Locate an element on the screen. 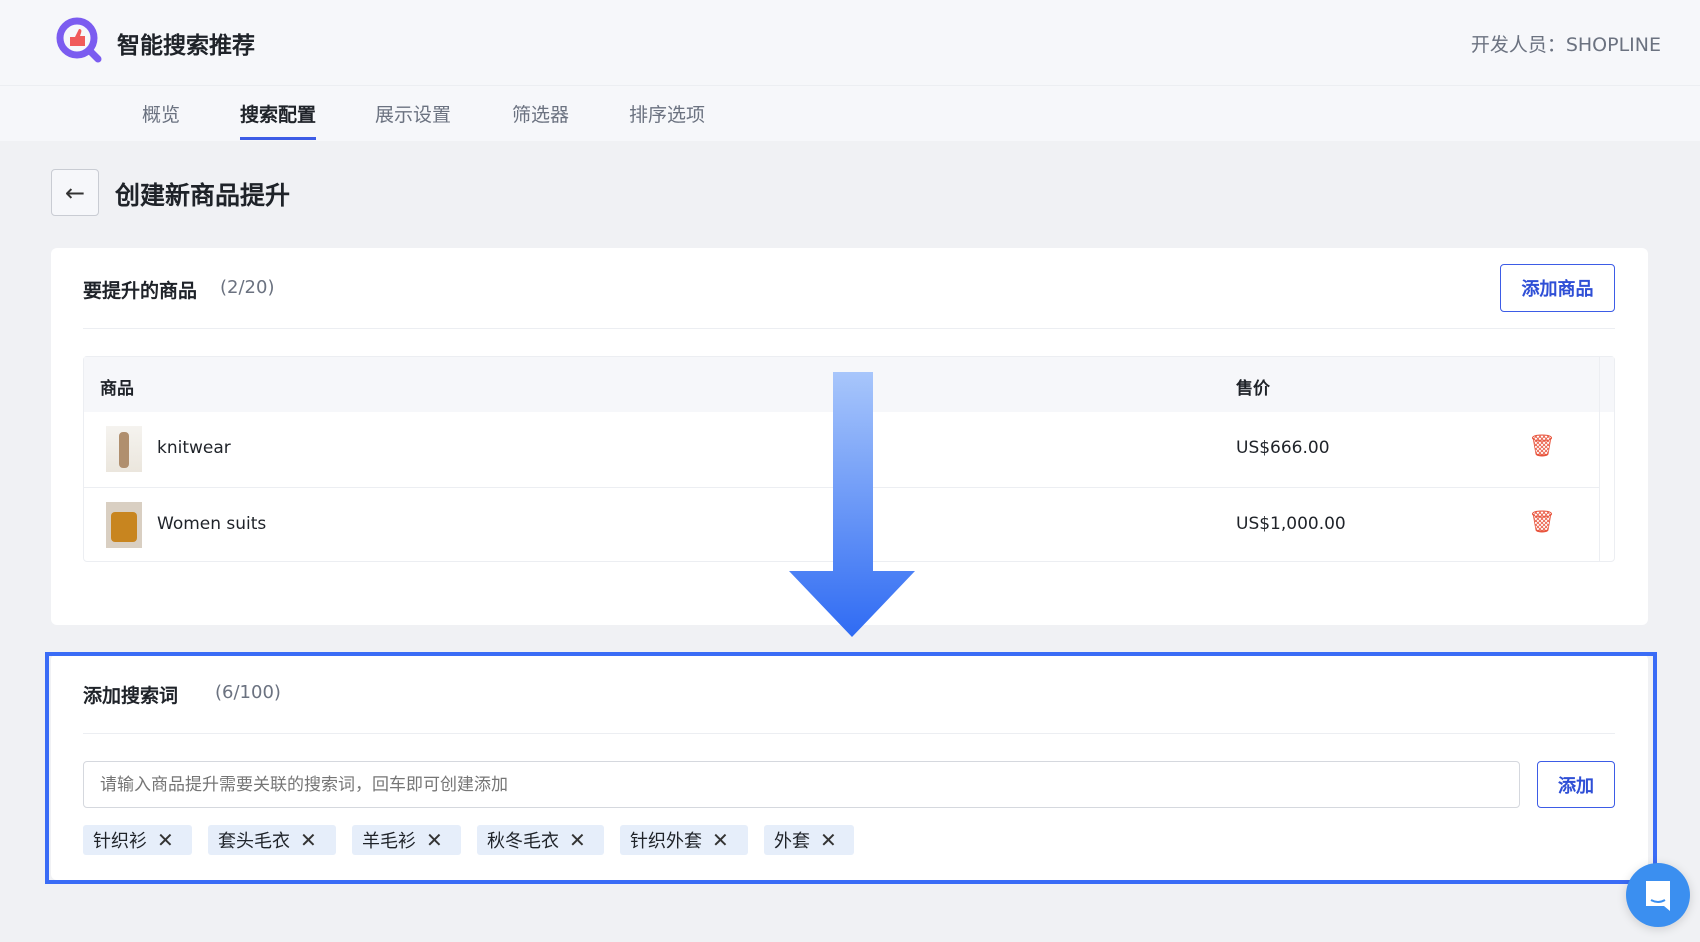 The width and height of the screenshot is (1700, 942). keyword-tag: 羊毛衫 ✕ is located at coordinates (406, 840).